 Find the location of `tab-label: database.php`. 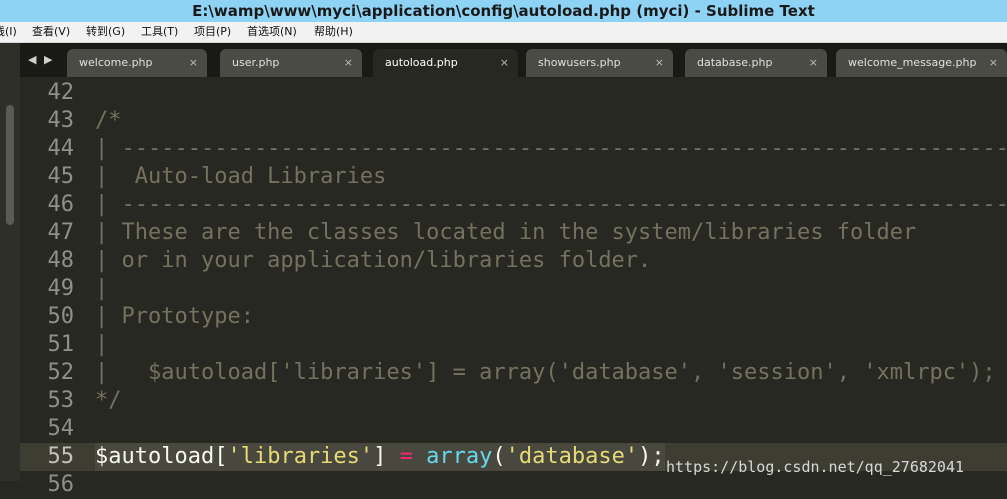

tab-label: database.php is located at coordinates (735, 62).